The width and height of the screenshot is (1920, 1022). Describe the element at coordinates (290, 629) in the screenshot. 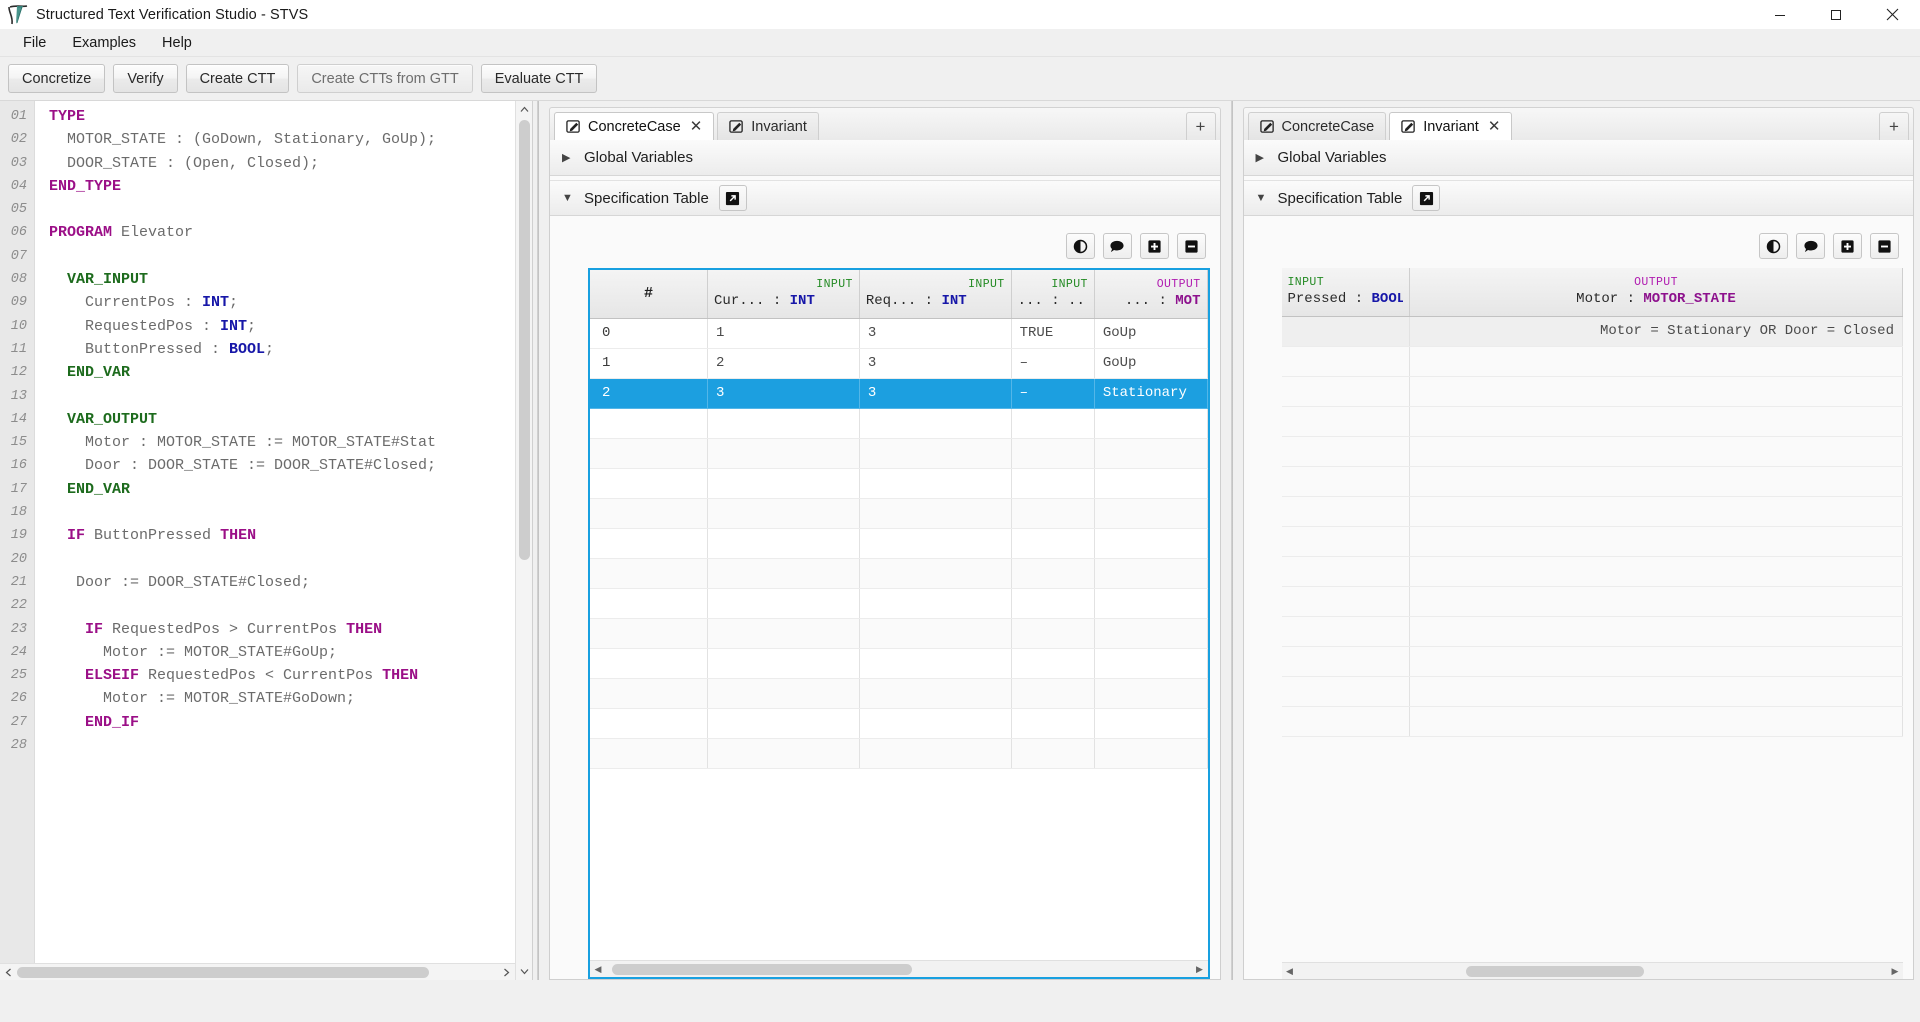

I see `code-line: IF RequestedPos > CurrentPos THEN` at that location.